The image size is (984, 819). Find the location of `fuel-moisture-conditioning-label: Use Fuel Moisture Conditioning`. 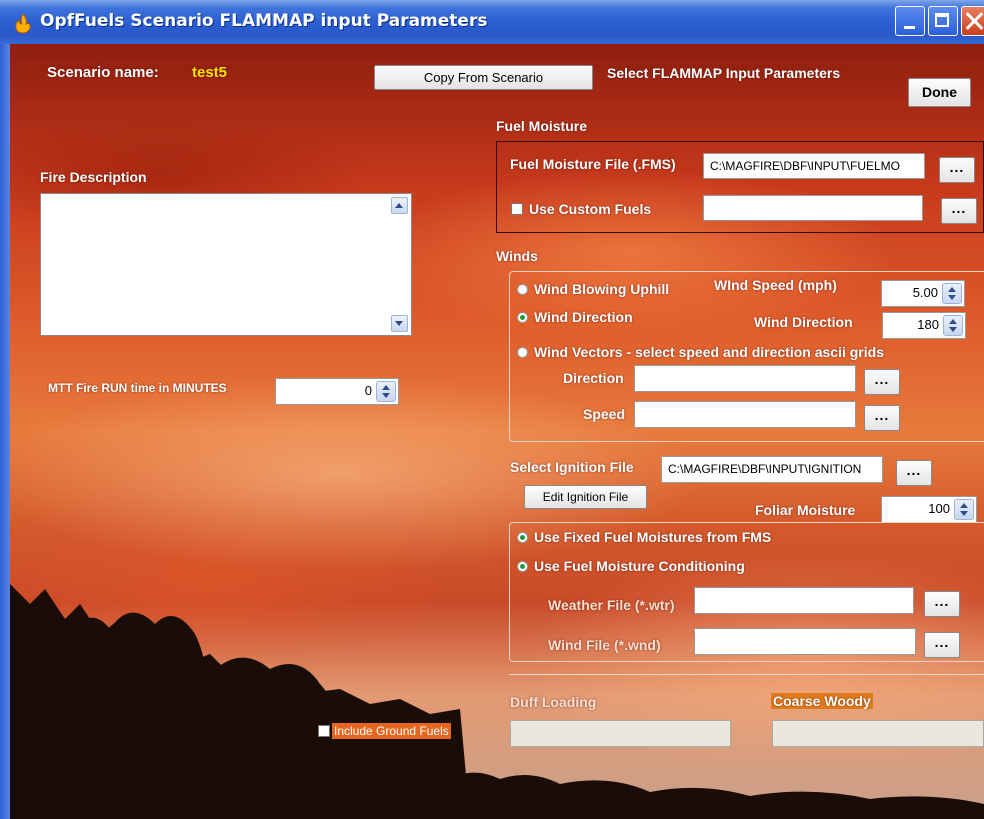

fuel-moisture-conditioning-label: Use Fuel Moisture Conditioning is located at coordinates (639, 566).